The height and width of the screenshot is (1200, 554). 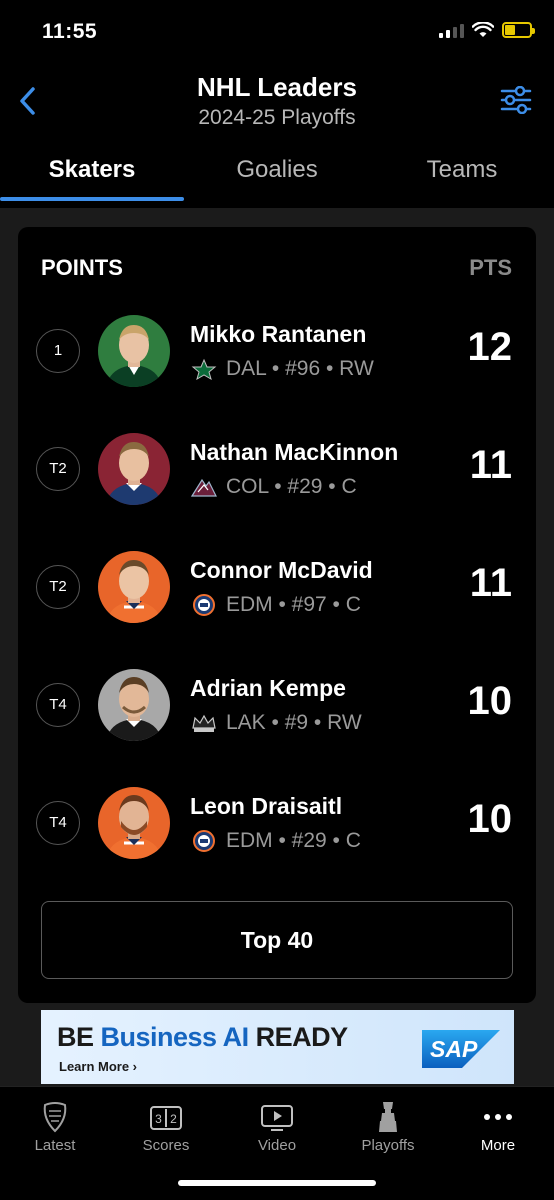 I want to click on tab-goalies: Goalies, so click(x=277, y=177).